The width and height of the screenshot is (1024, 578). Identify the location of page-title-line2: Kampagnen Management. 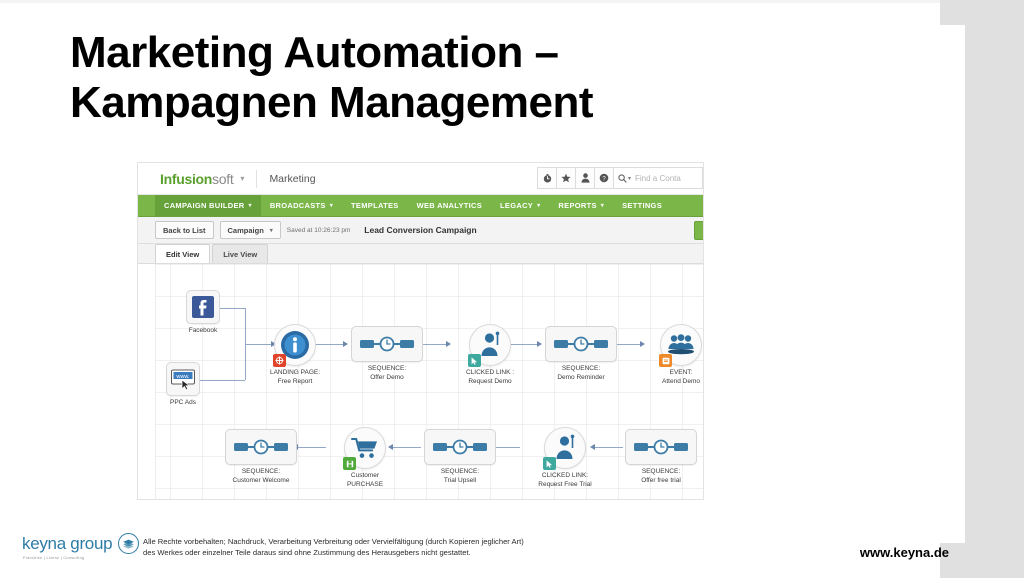
(331, 102).